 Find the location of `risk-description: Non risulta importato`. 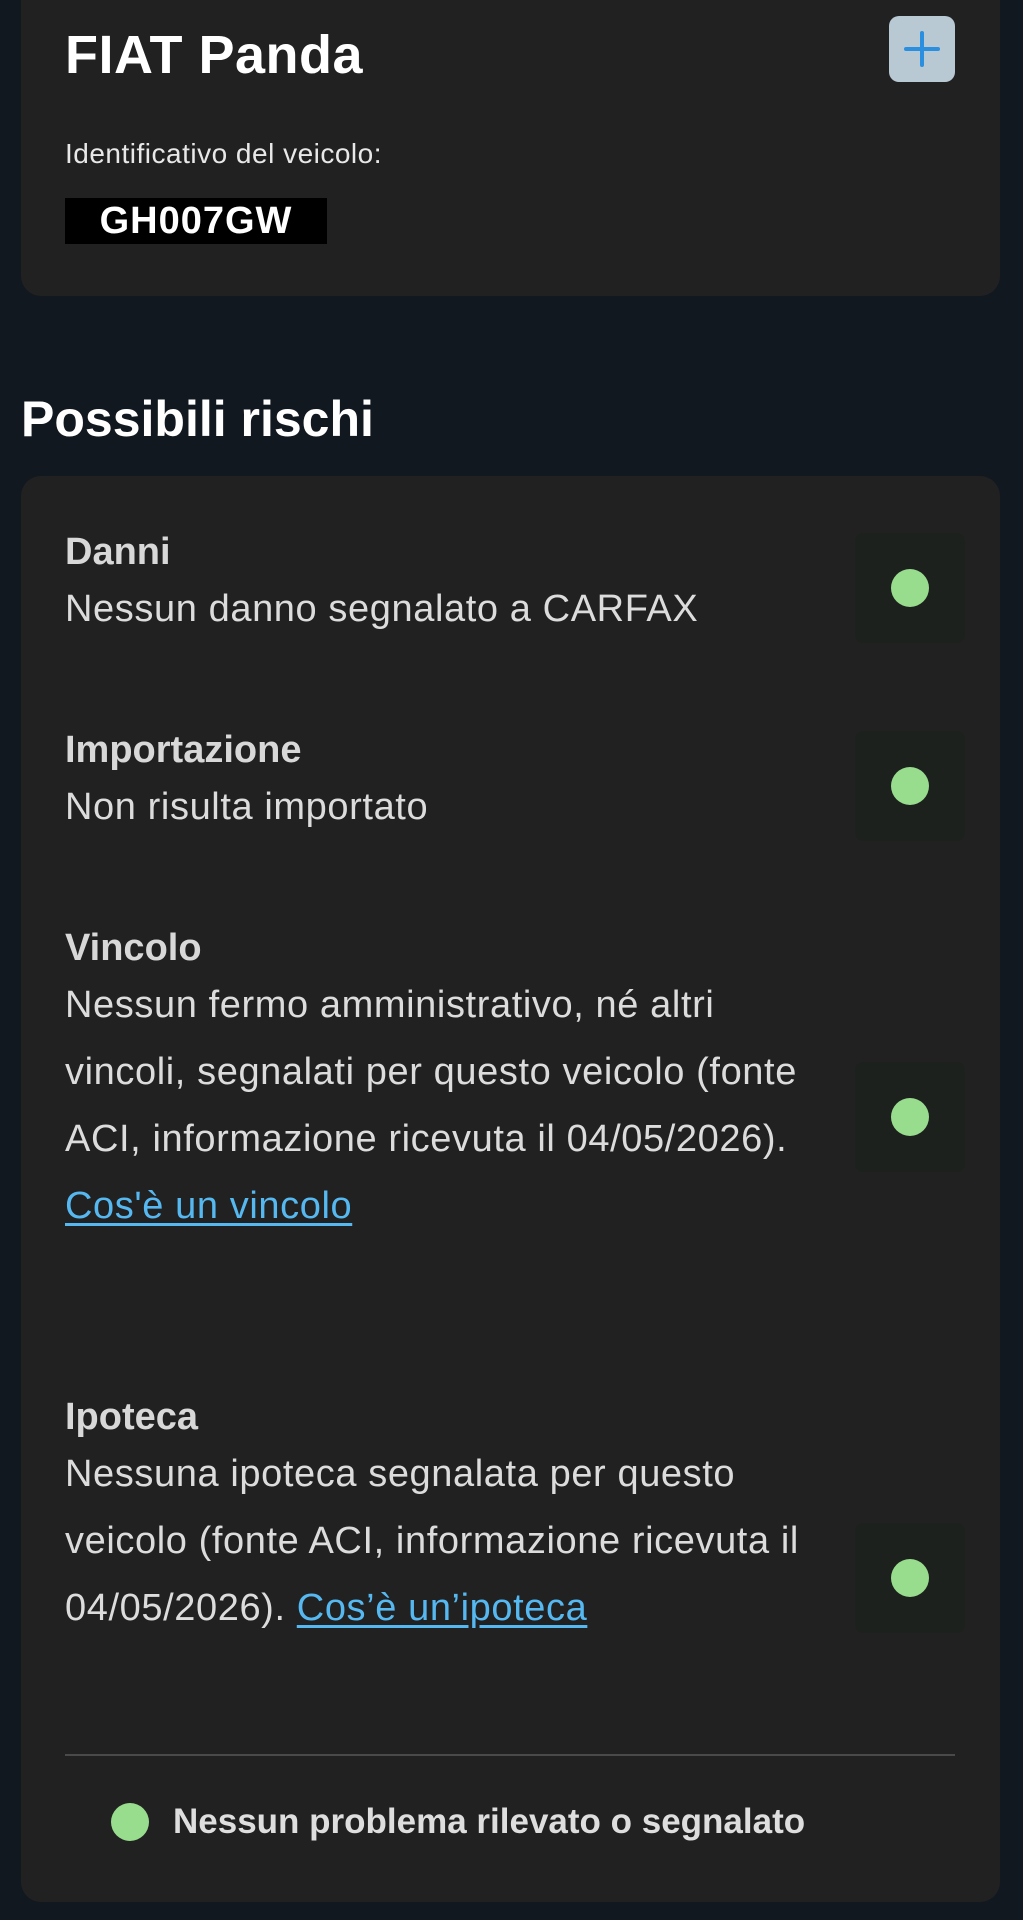

risk-description: Non risulta importato is located at coordinates (247, 807).